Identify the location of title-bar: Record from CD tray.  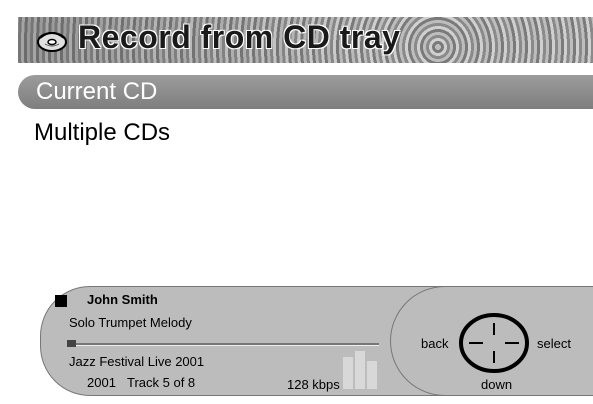
(305, 40).